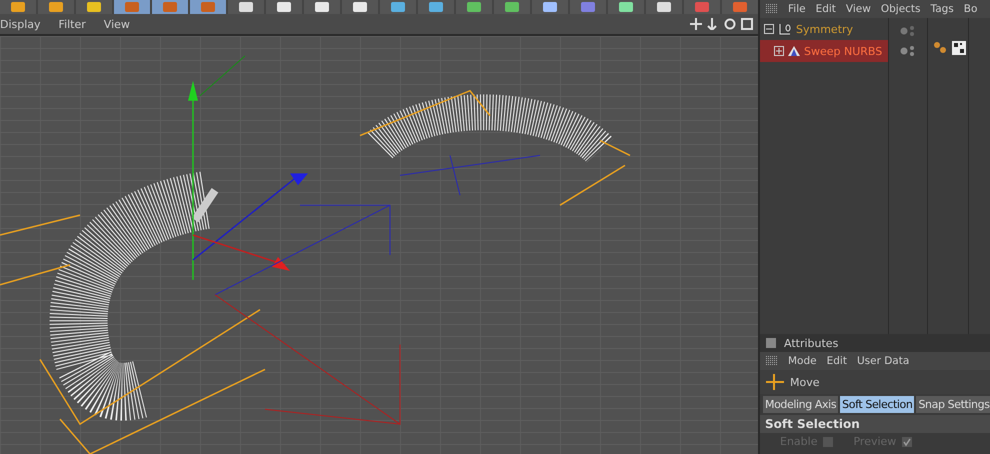 This screenshot has height=454, width=990. I want to click on menu-item: Objects, so click(900, 9).